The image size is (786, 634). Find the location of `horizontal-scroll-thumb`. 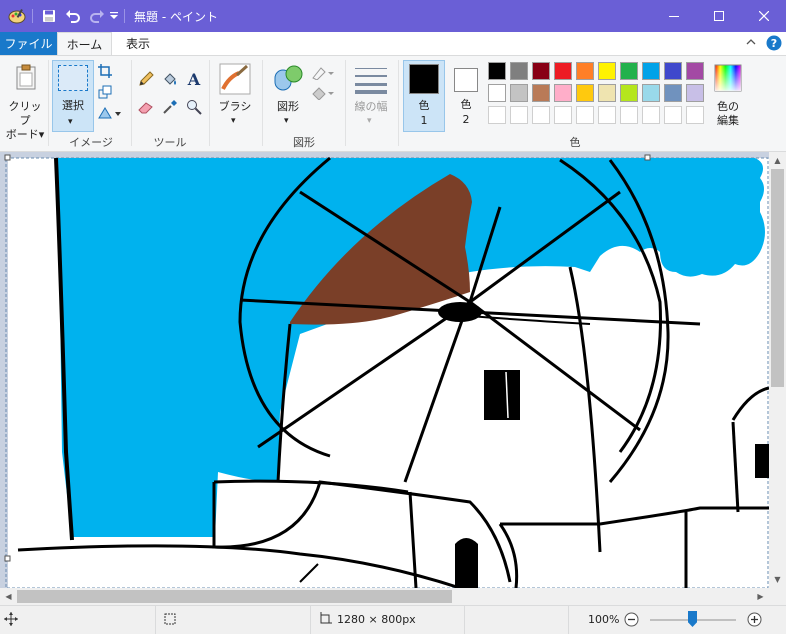

horizontal-scroll-thumb is located at coordinates (234, 596).